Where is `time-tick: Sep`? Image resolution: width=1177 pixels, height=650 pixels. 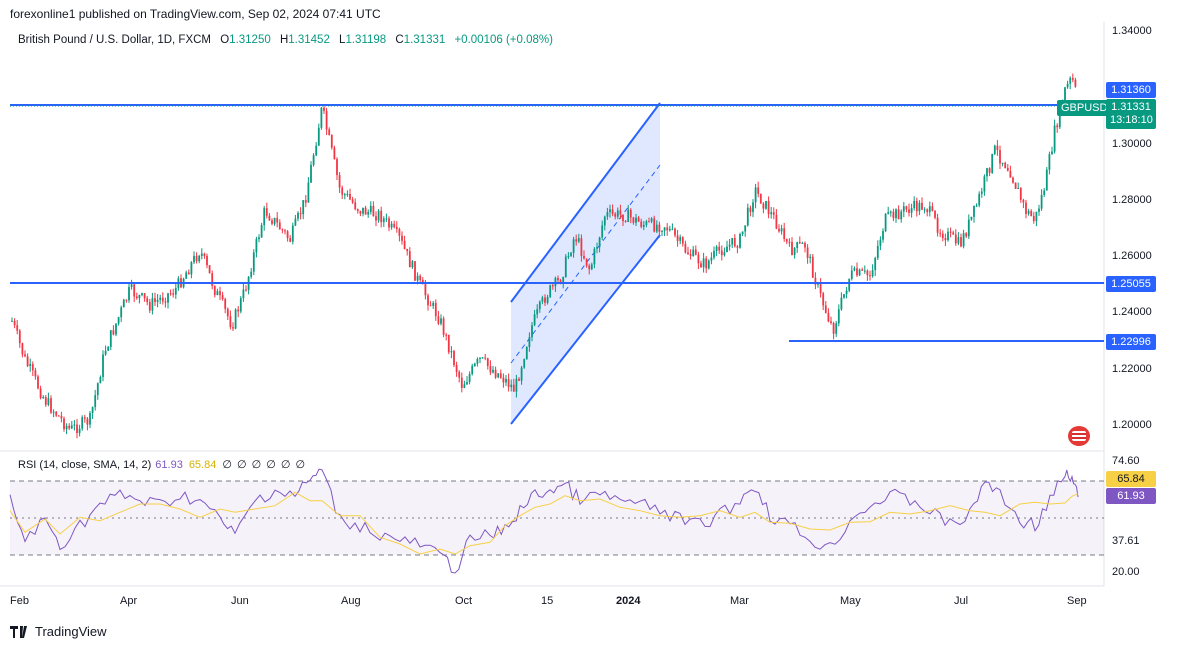
time-tick: Sep is located at coordinates (1077, 601).